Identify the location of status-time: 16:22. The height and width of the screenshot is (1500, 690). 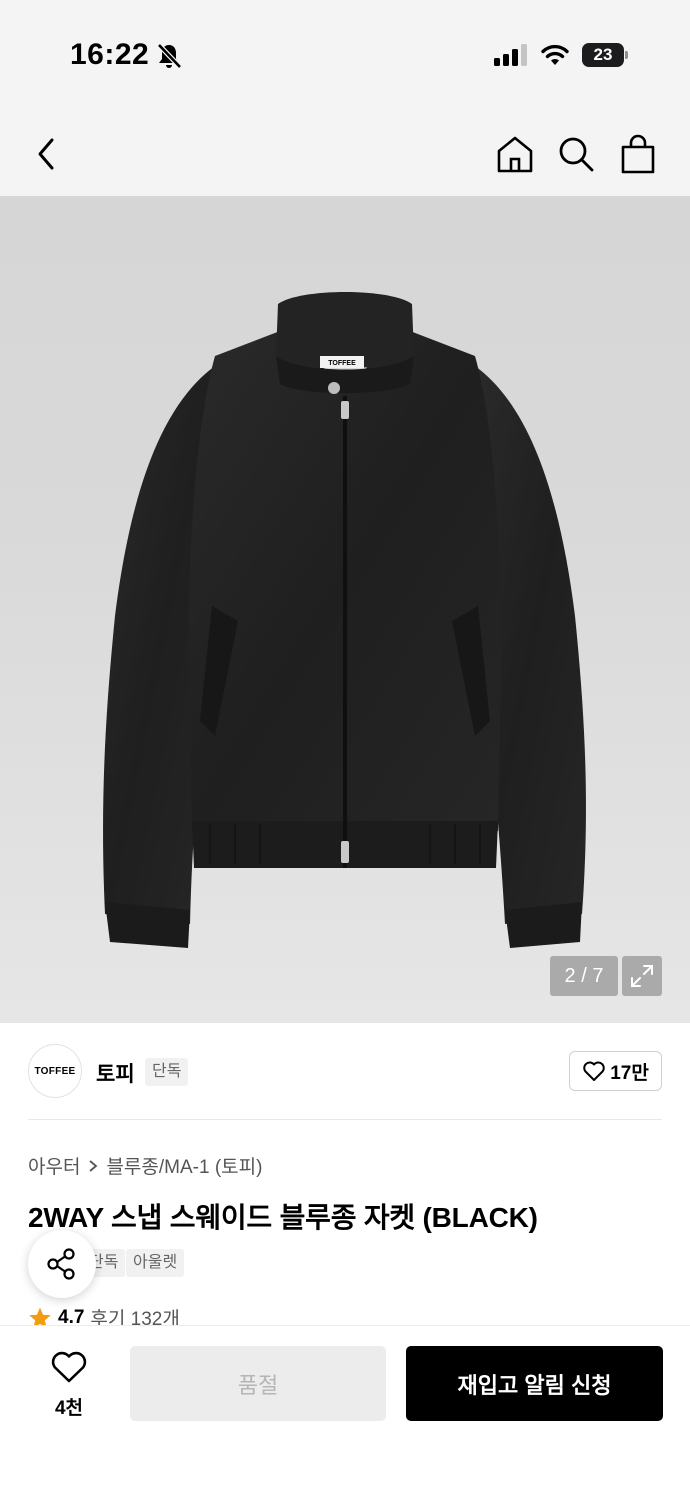
(110, 54).